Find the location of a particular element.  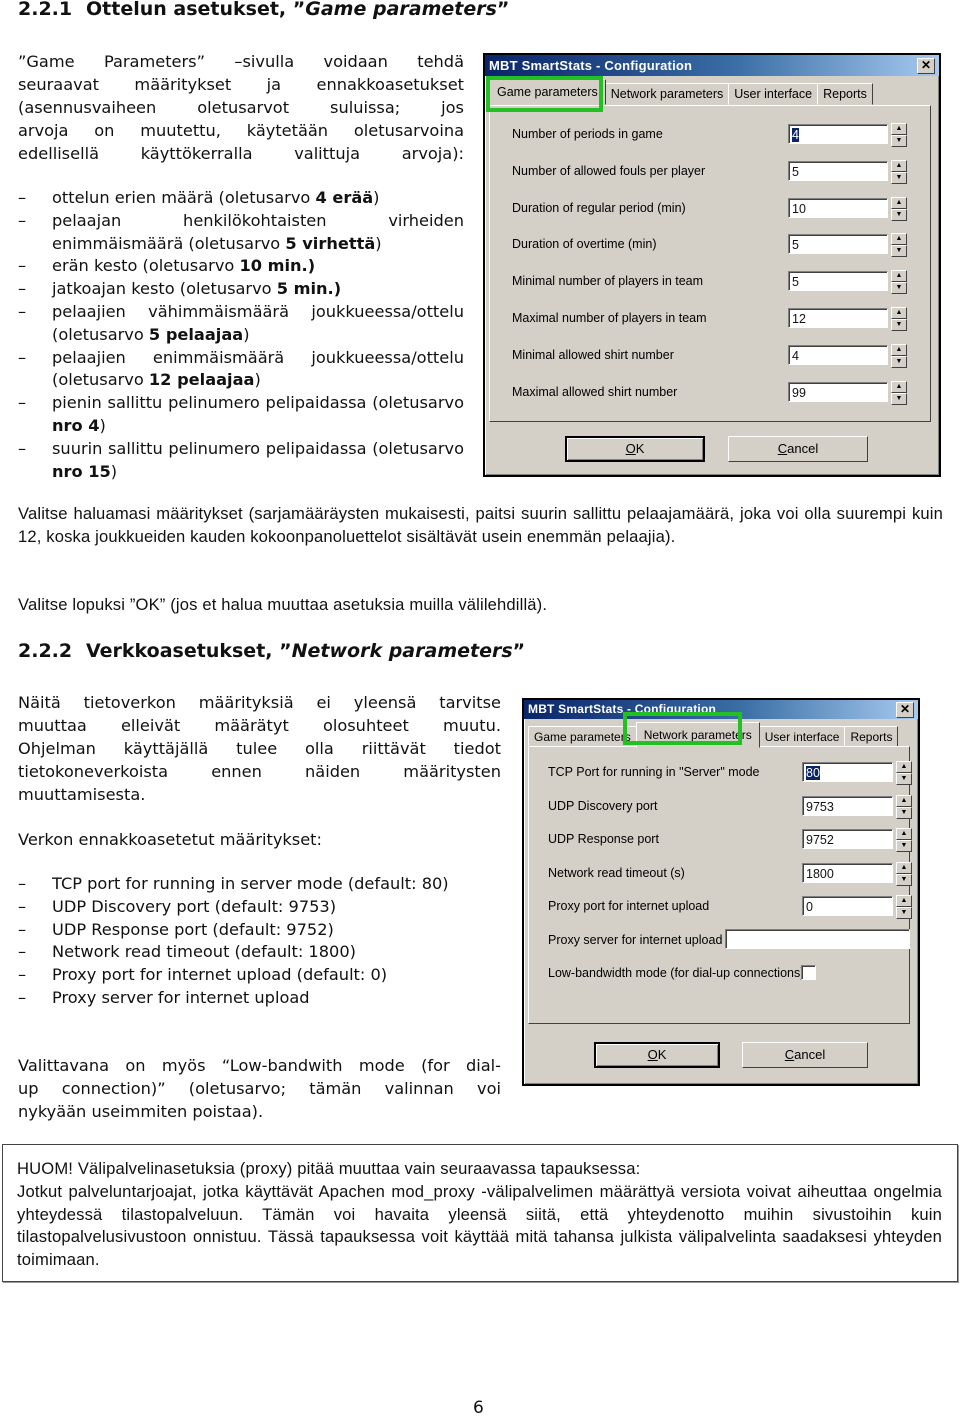

page-number: 6 is located at coordinates (478, 1408).